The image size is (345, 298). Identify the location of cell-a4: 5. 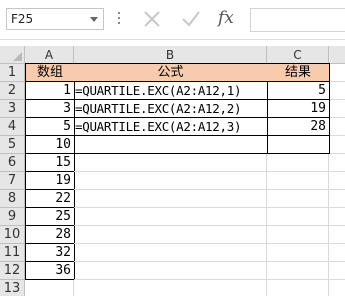
(50, 127).